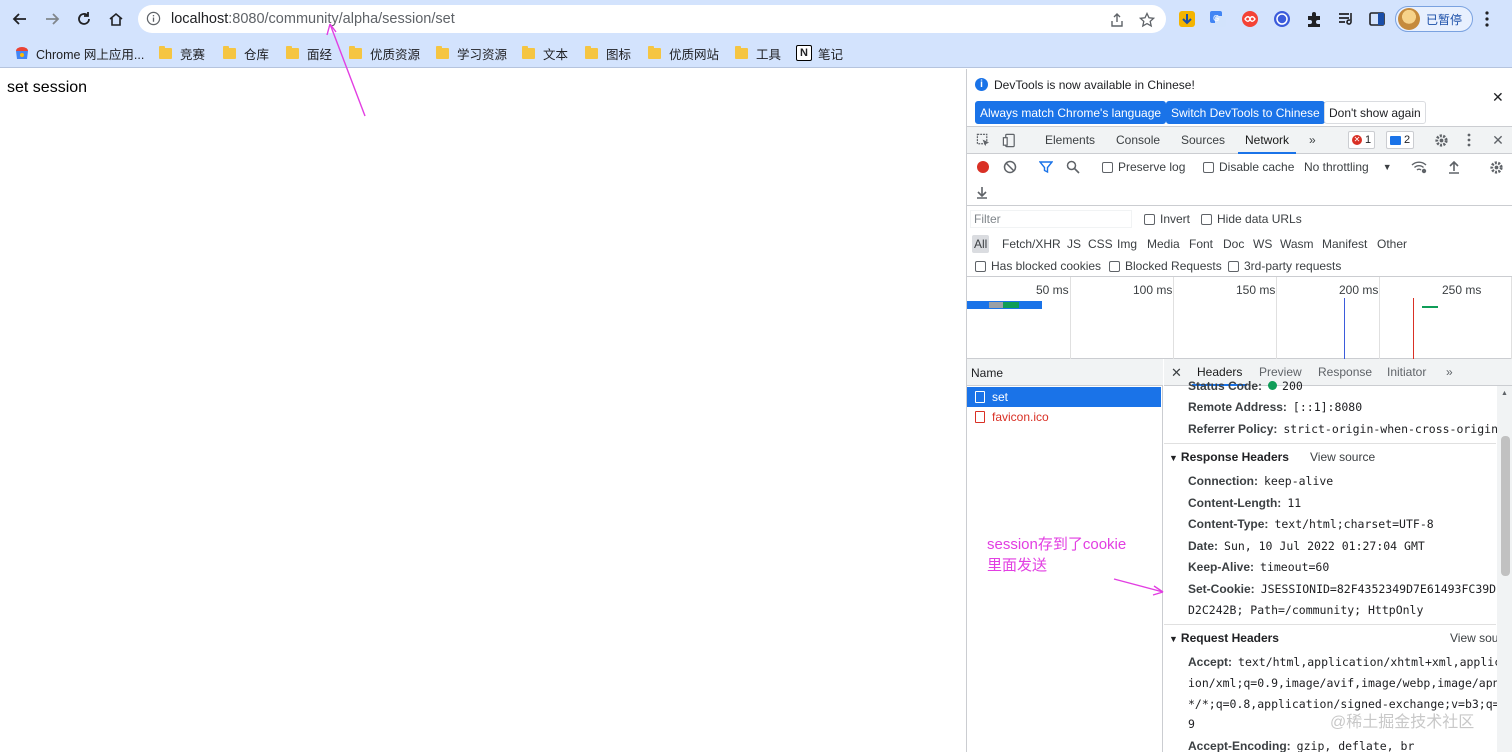 The width and height of the screenshot is (1512, 752). Describe the element at coordinates (1267, 140) in the screenshot. I see `tab-network: Network` at that location.